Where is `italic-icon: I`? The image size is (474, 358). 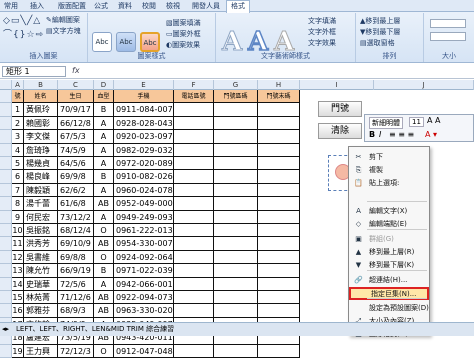 italic-icon: I is located at coordinates (380, 134).